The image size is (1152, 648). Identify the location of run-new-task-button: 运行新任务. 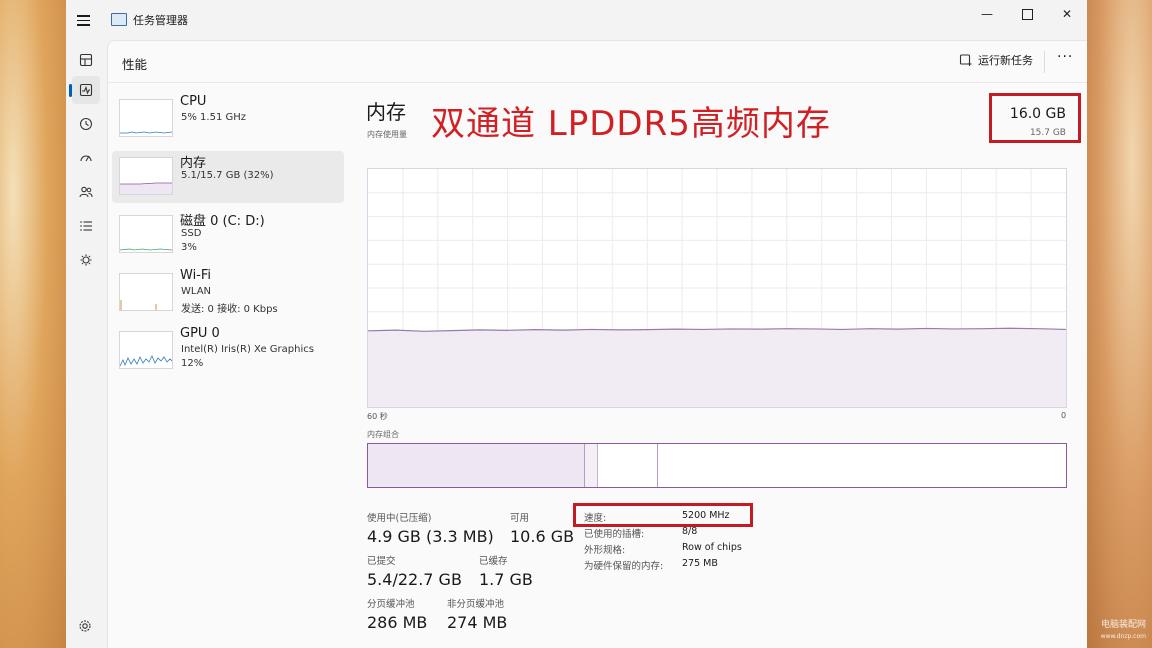
(996, 60).